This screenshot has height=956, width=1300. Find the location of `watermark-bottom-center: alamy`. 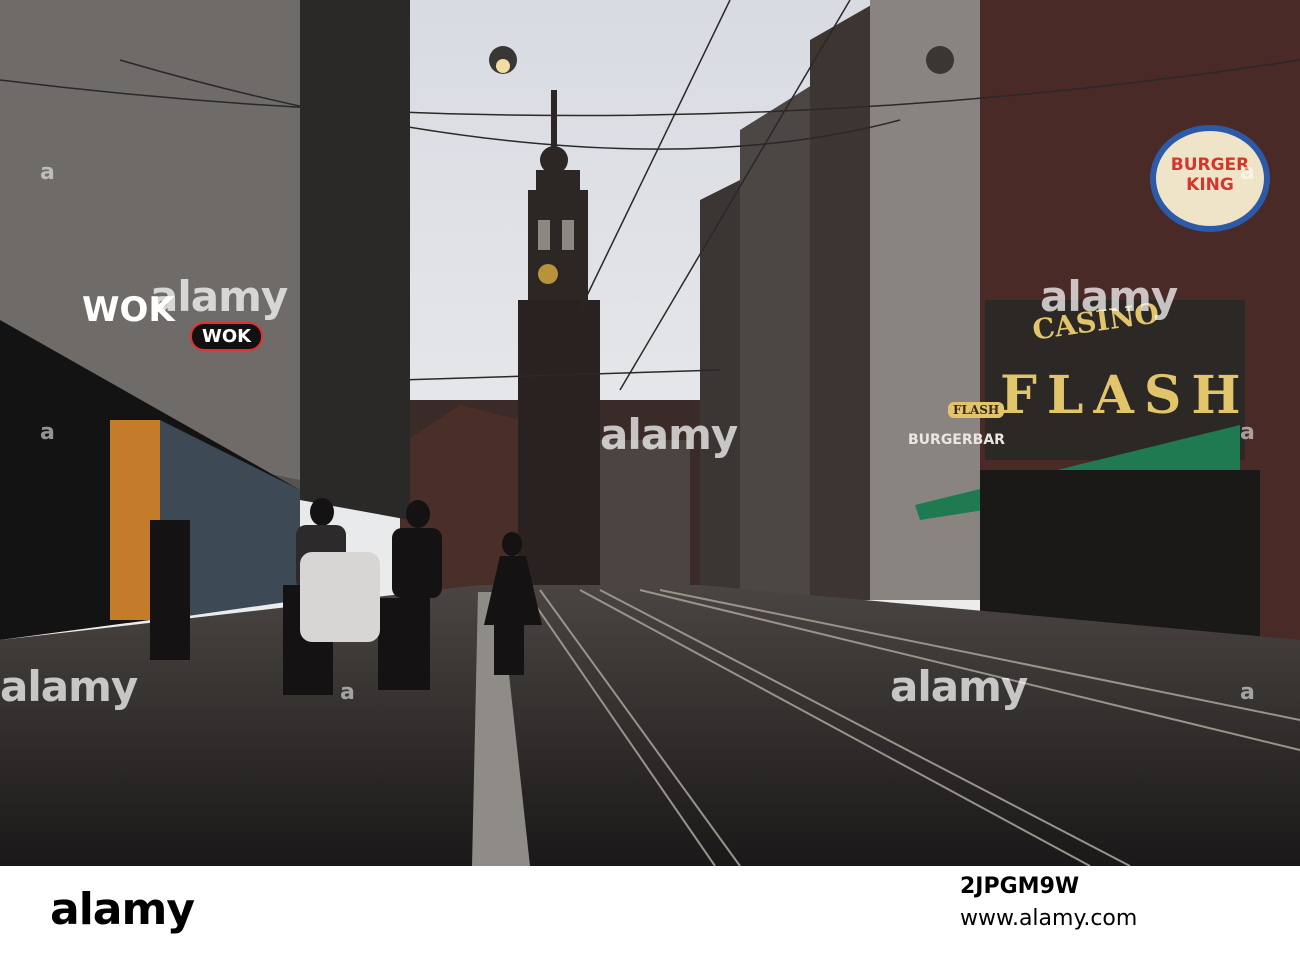

watermark-bottom-center: alamy is located at coordinates (959, 686).